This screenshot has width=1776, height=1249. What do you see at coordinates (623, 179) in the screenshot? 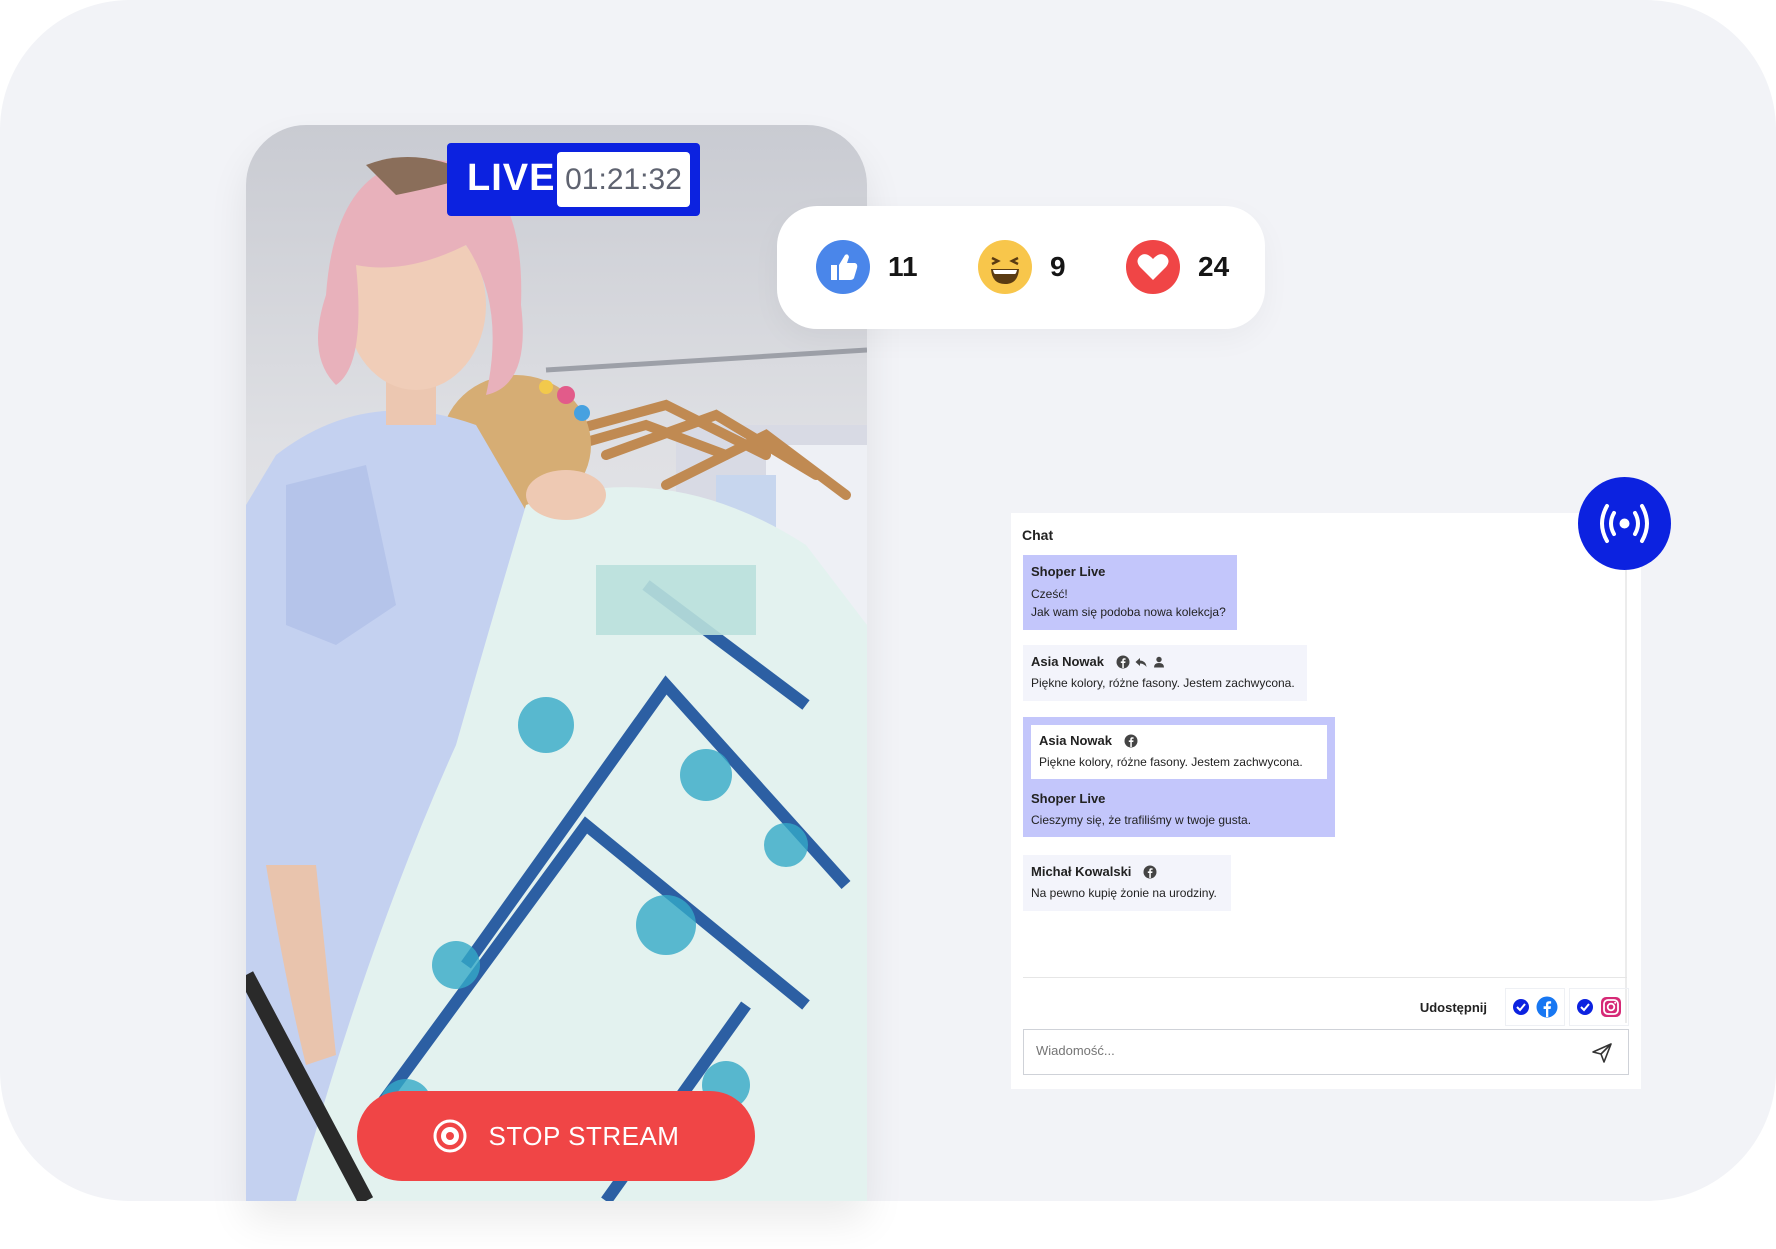
I see `stream-timer: 01:21:32` at bounding box center [623, 179].